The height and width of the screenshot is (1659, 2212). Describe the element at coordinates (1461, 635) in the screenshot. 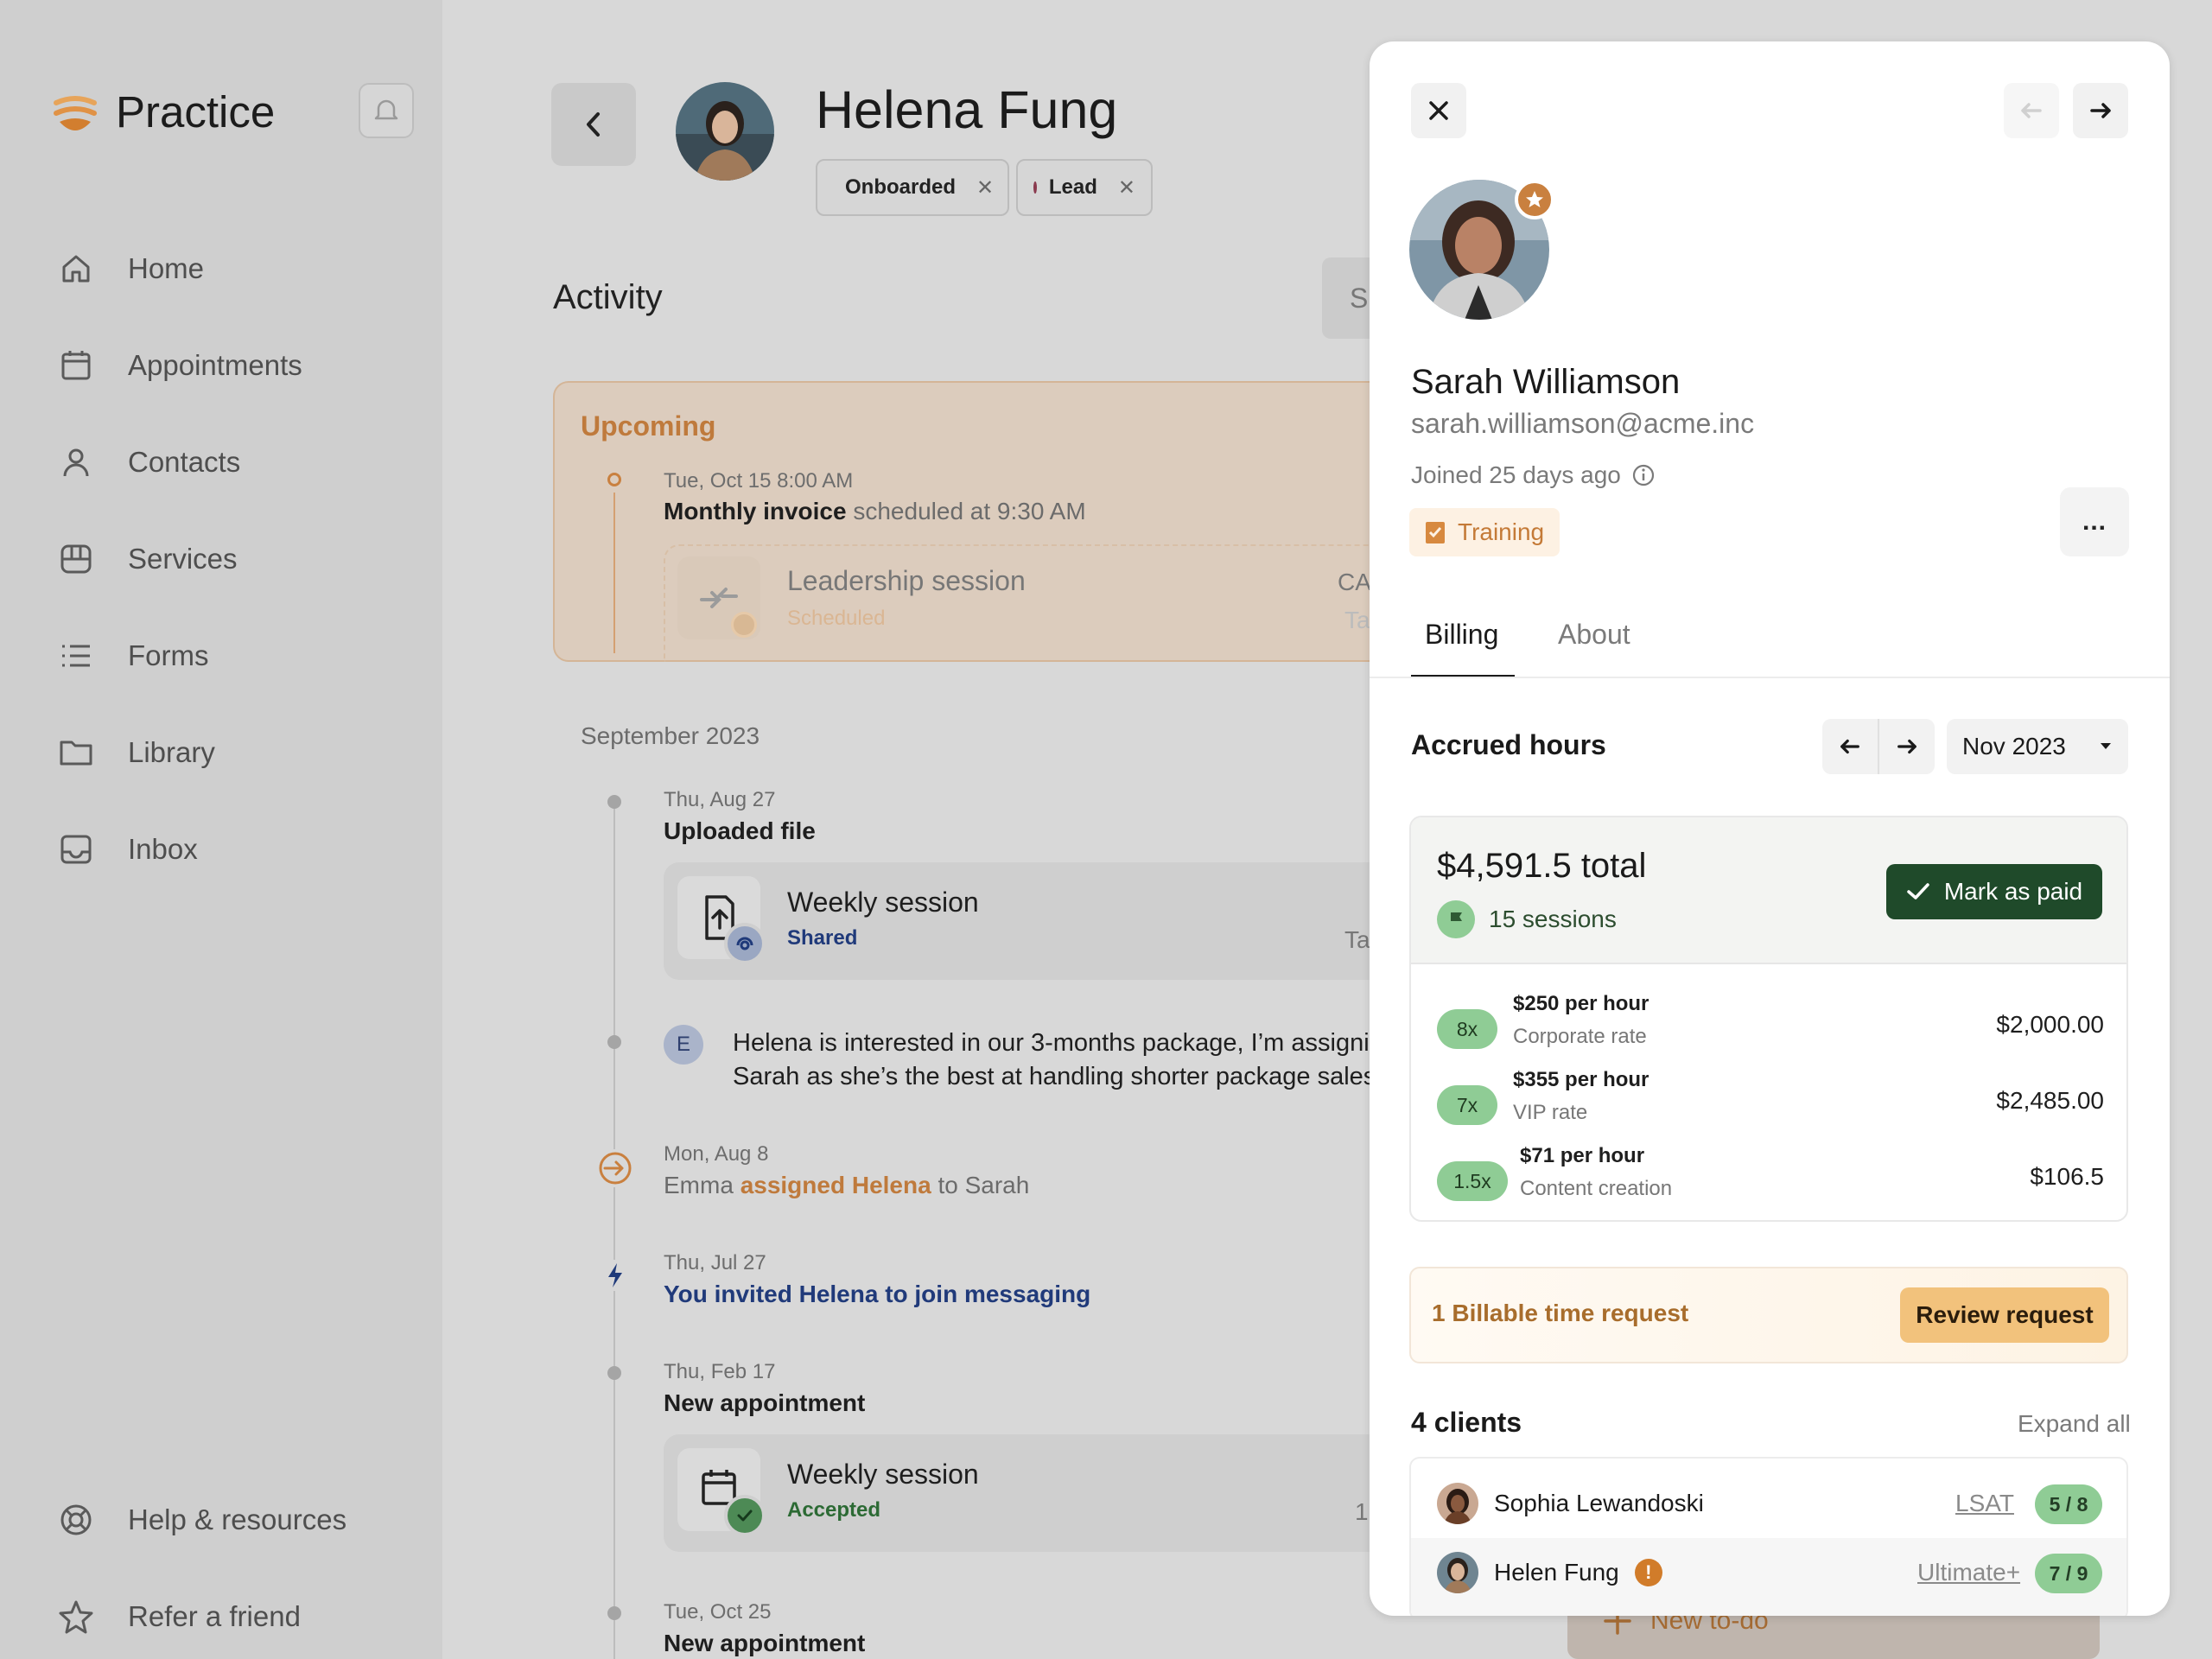

I see `tab-billing: Billing` at that location.